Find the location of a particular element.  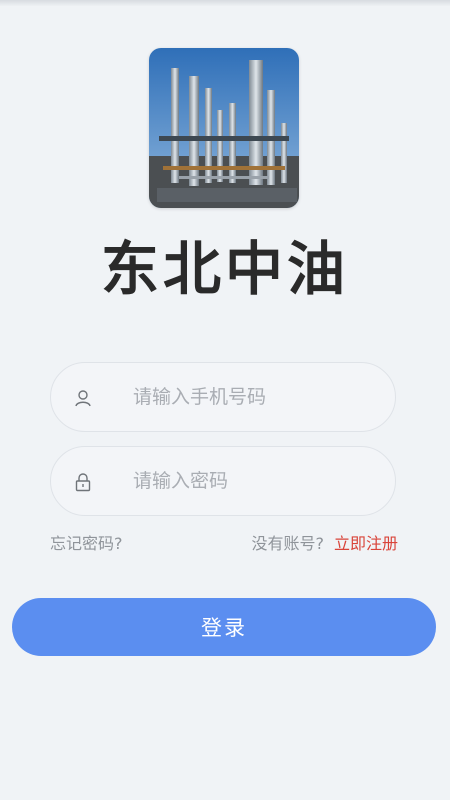

user-icon is located at coordinates (83, 398).